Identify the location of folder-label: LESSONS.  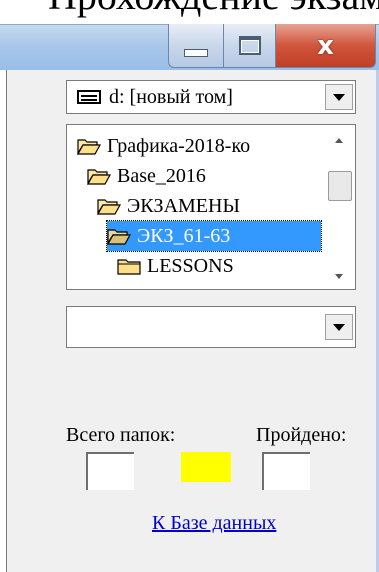
(190, 265).